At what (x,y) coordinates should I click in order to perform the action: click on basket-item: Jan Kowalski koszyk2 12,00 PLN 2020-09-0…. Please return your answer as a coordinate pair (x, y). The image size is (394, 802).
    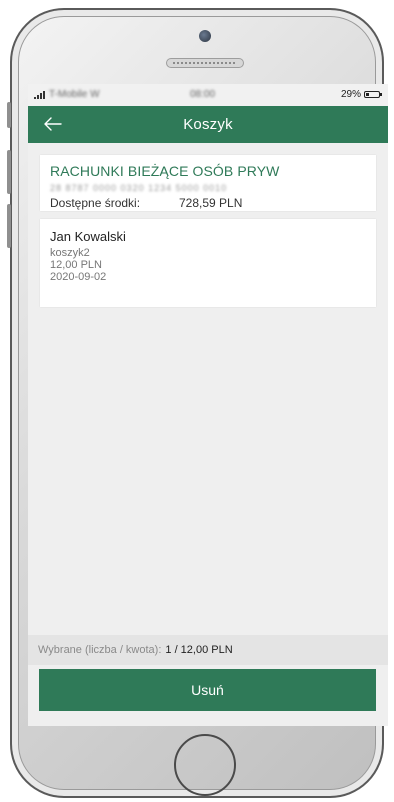
    Looking at the image, I should click on (208, 263).